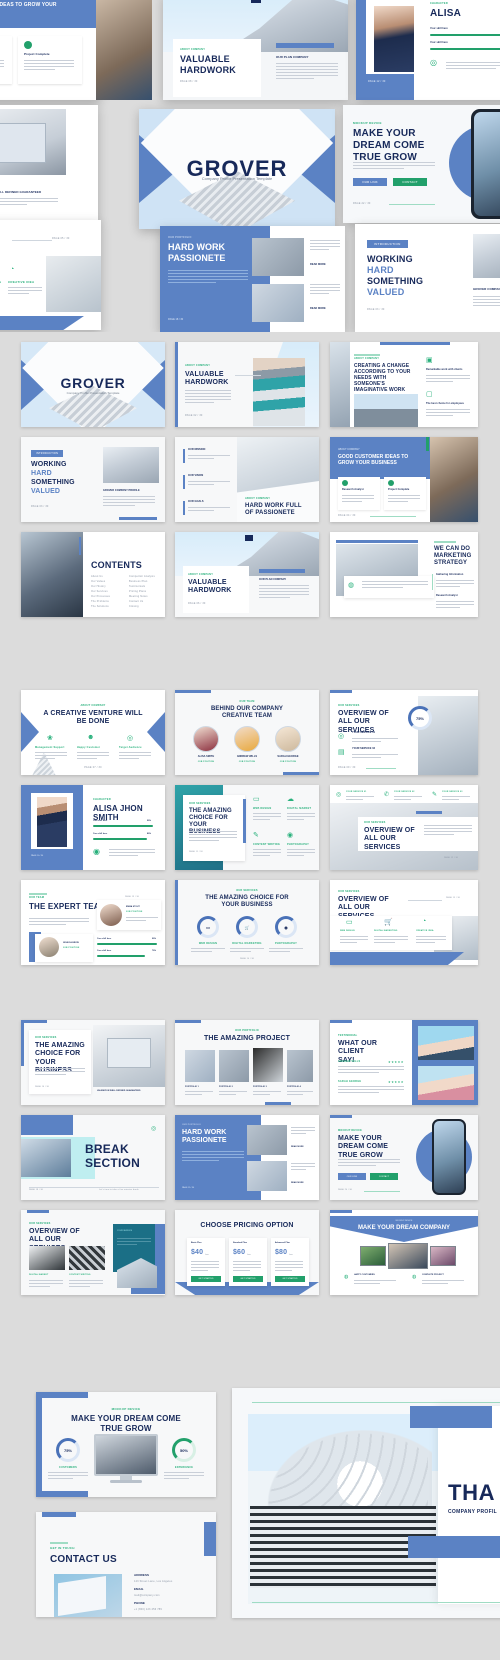 Image resolution: width=500 pixels, height=1660 pixels. I want to click on slide-page: PAGE 07 / 30, so click(93, 767).